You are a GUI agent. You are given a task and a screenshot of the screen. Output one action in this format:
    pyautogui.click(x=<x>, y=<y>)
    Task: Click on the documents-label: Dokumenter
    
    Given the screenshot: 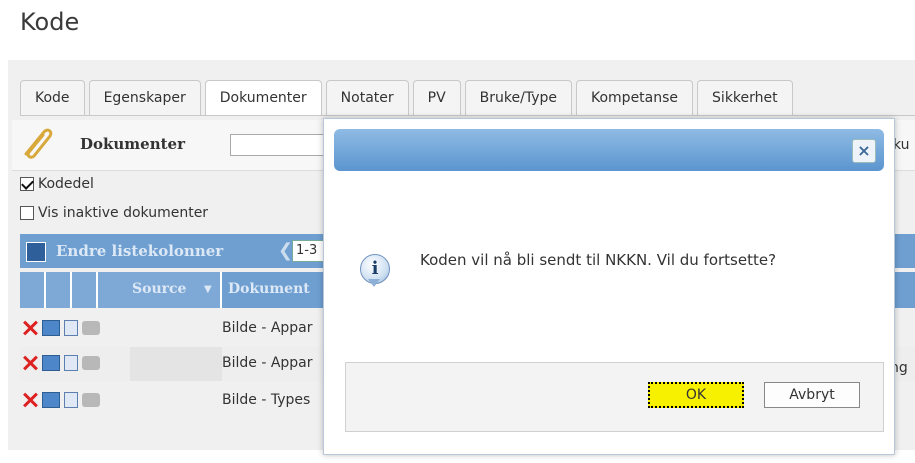 What is the action you would take?
    pyautogui.click(x=133, y=144)
    